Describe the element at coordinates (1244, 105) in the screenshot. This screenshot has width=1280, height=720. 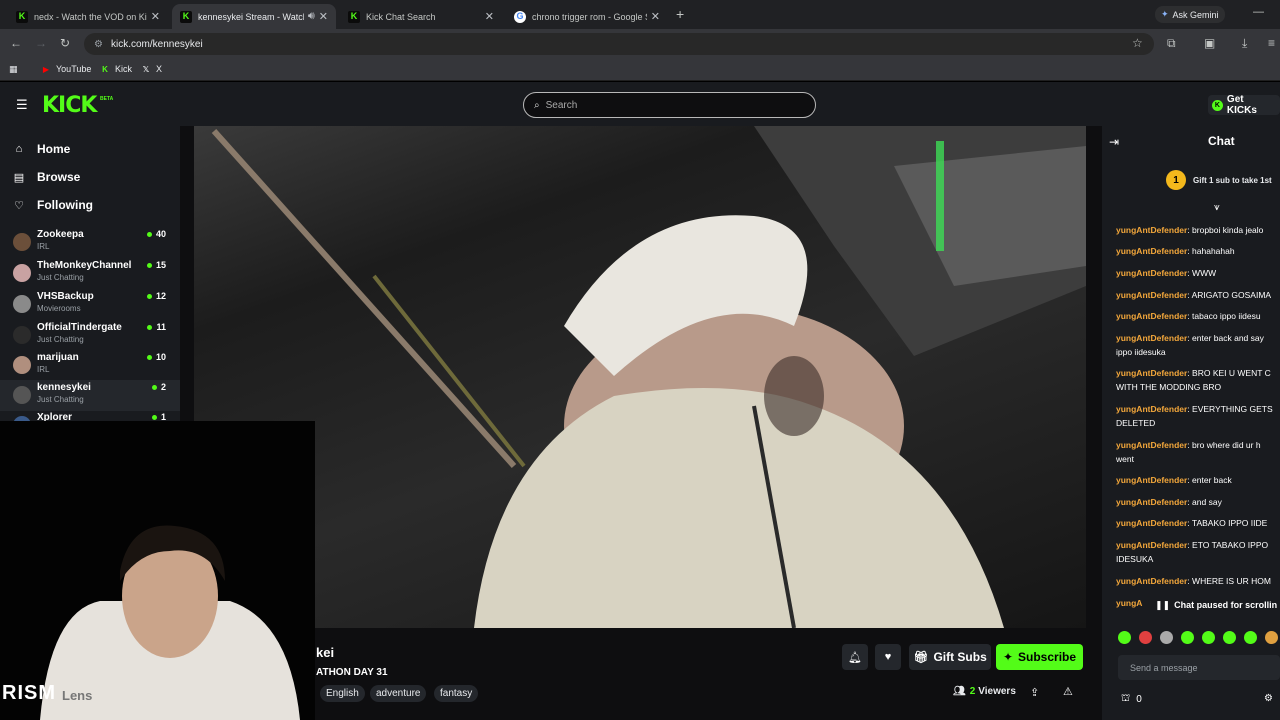
I see `get-kicks-button: K Get KICKs` at that location.